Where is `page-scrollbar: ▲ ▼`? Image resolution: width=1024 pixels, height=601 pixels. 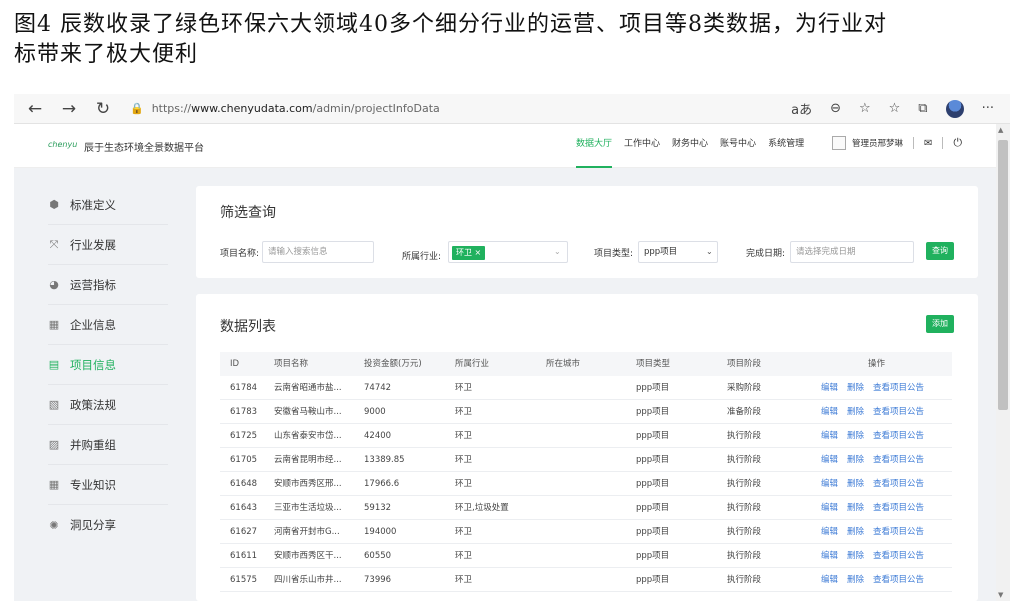
page-scrollbar: ▲ ▼ is located at coordinates (1003, 362).